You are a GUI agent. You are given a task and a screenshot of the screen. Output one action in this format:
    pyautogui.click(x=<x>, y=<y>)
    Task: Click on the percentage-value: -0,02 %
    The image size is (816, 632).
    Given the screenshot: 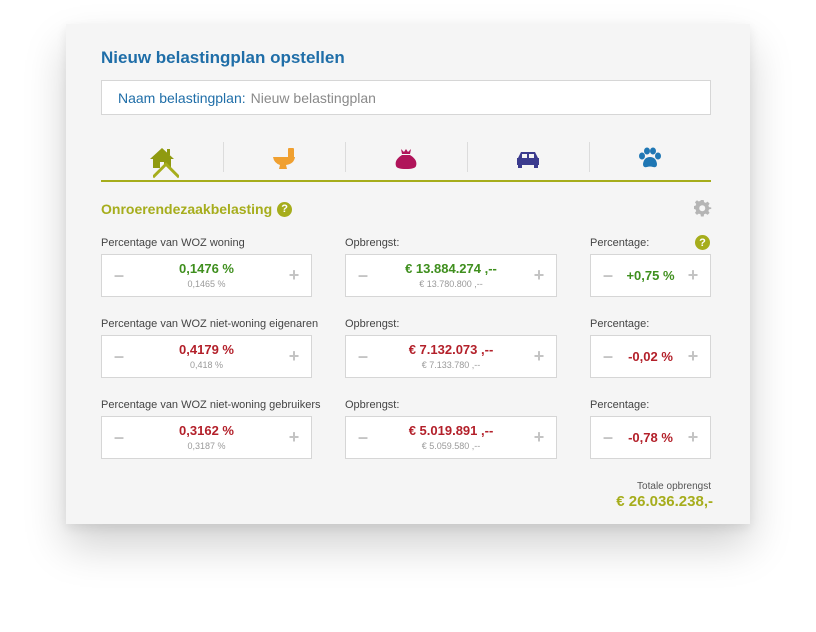 What is the action you would take?
    pyautogui.click(x=650, y=356)
    